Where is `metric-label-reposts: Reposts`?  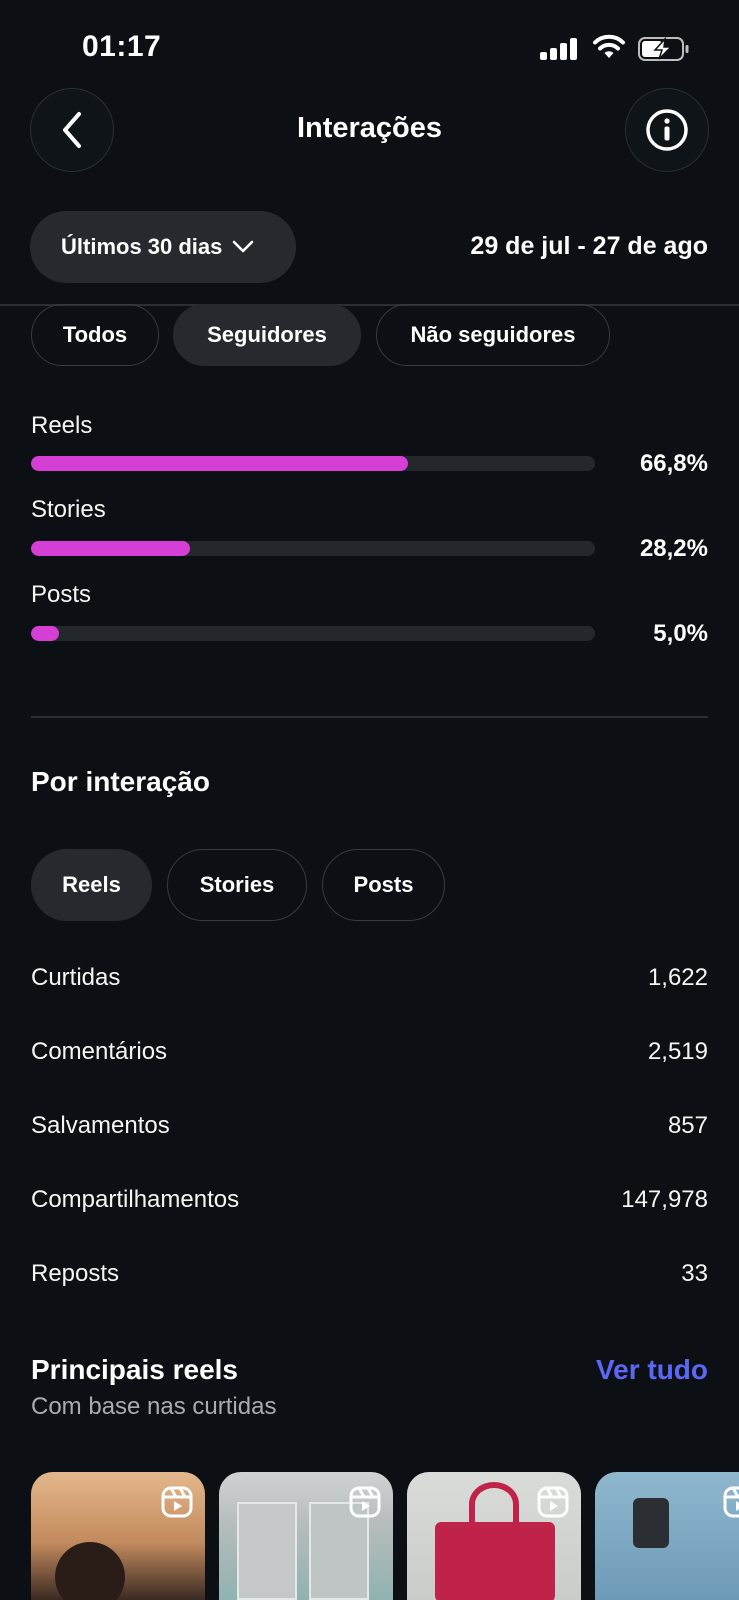
metric-label-reposts: Reposts is located at coordinates (75, 1273).